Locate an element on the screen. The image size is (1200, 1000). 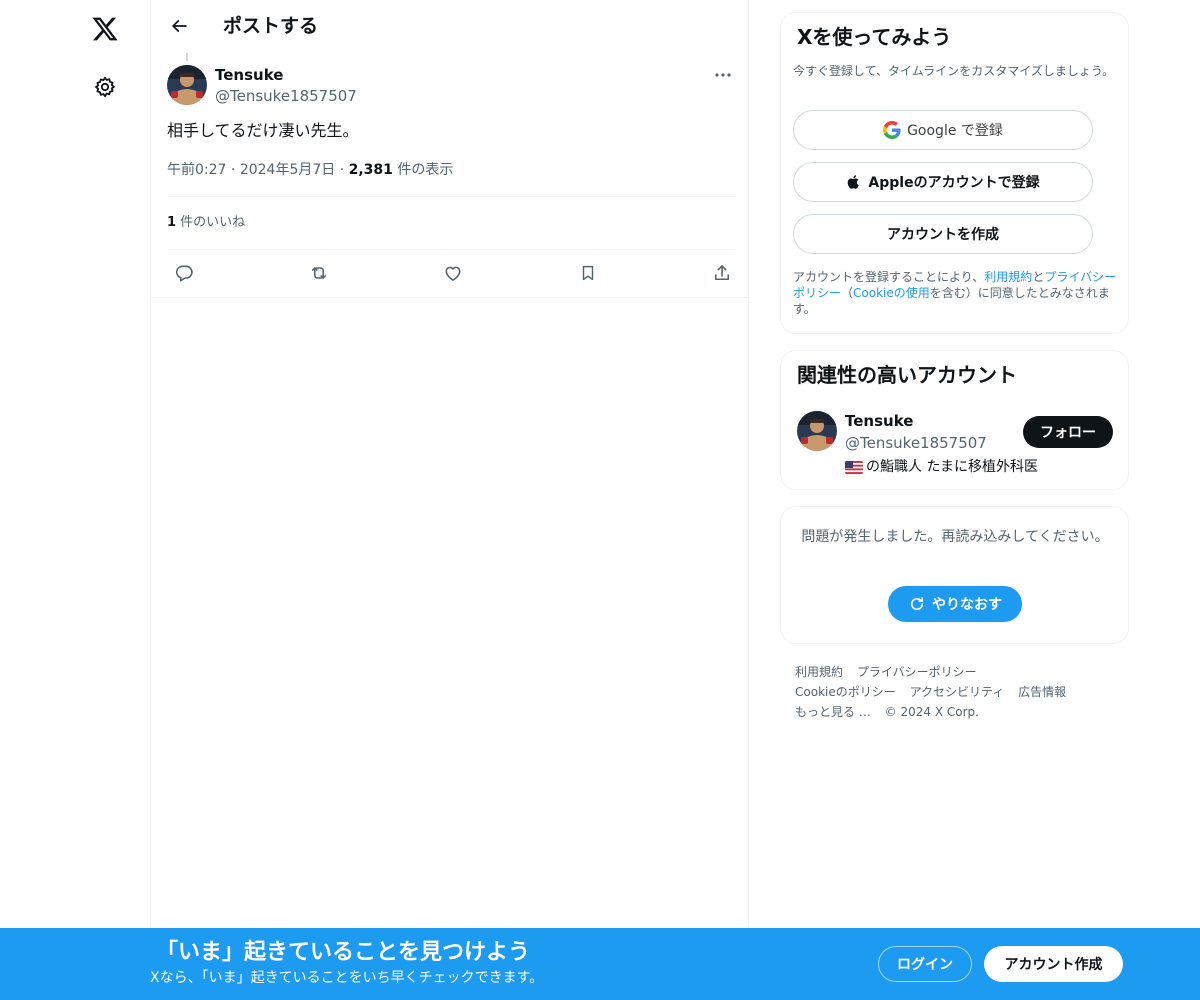
views-count: 2,381 is located at coordinates (370, 170).